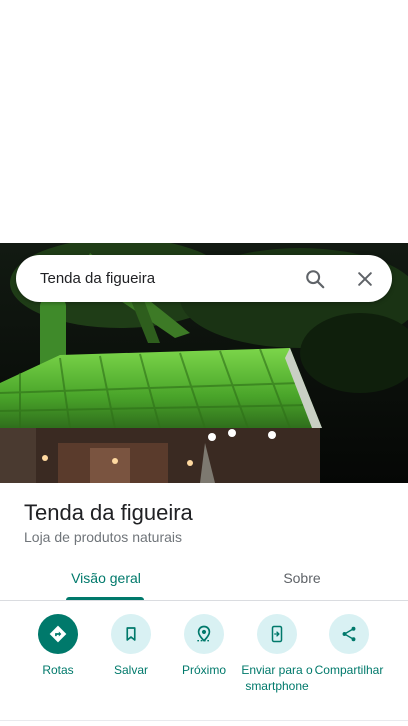 The height and width of the screenshot is (726, 408). I want to click on place-tabs: Visão geral Sobre, so click(204, 578).